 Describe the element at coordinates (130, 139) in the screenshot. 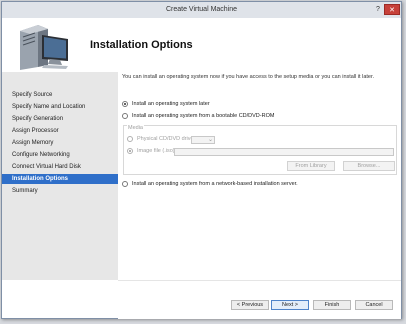

I see `physical-drive-radio` at that location.